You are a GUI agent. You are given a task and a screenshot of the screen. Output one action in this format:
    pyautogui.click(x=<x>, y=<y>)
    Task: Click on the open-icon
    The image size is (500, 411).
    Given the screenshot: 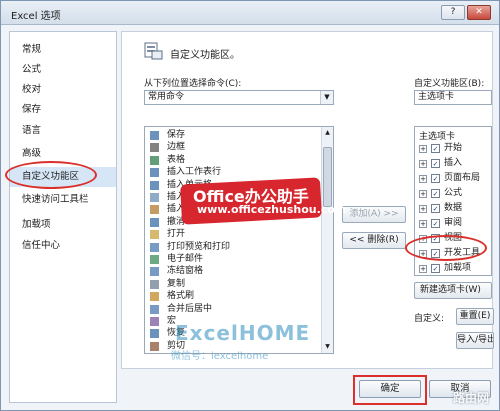 What is the action you would take?
    pyautogui.click(x=154, y=235)
    